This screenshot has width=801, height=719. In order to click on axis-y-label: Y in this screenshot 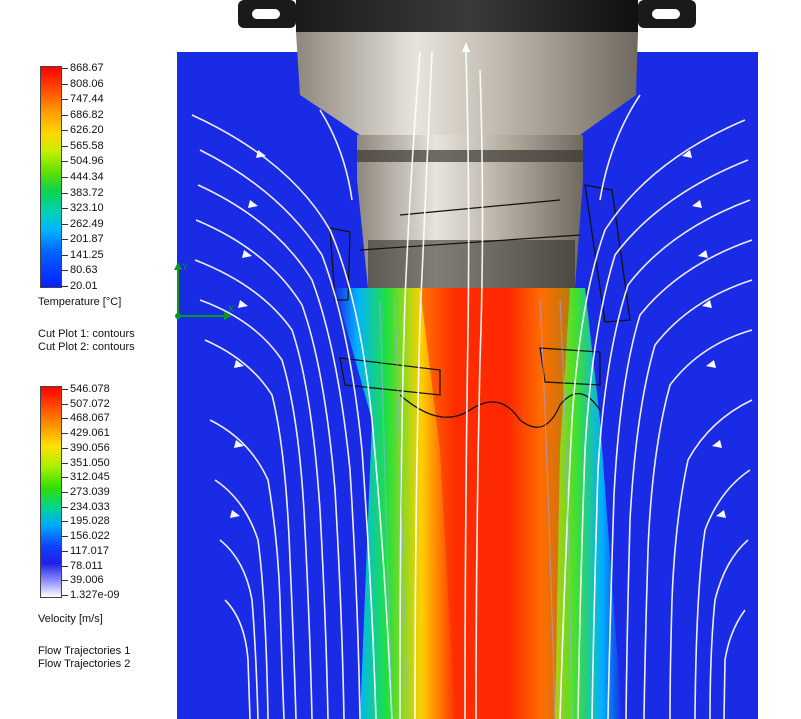, I will do `click(185, 267)`.